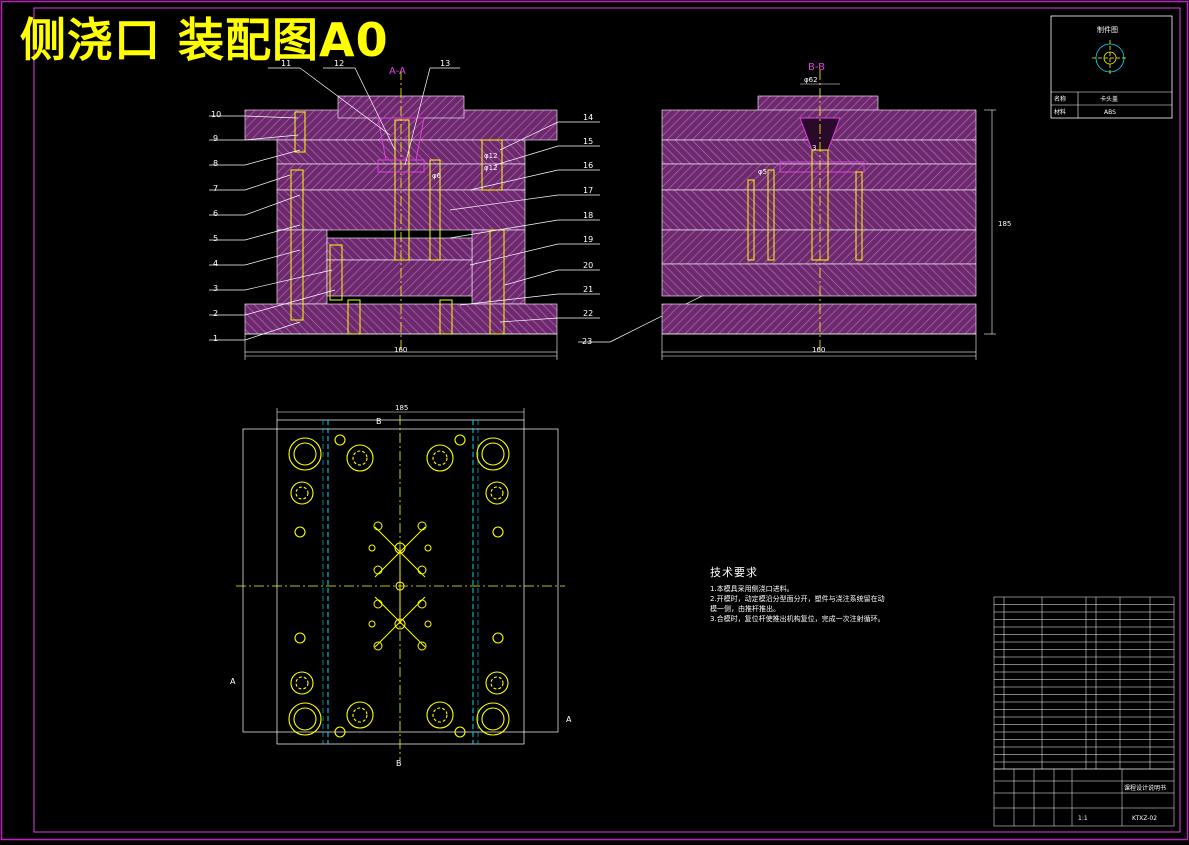  What do you see at coordinates (797, 604) in the screenshot?
I see `tech-requirement-item: 2.开模时，动定模沿分型面分开，塑件与浇注系统留在动模一侧，由推杆推出。` at bounding box center [797, 604].